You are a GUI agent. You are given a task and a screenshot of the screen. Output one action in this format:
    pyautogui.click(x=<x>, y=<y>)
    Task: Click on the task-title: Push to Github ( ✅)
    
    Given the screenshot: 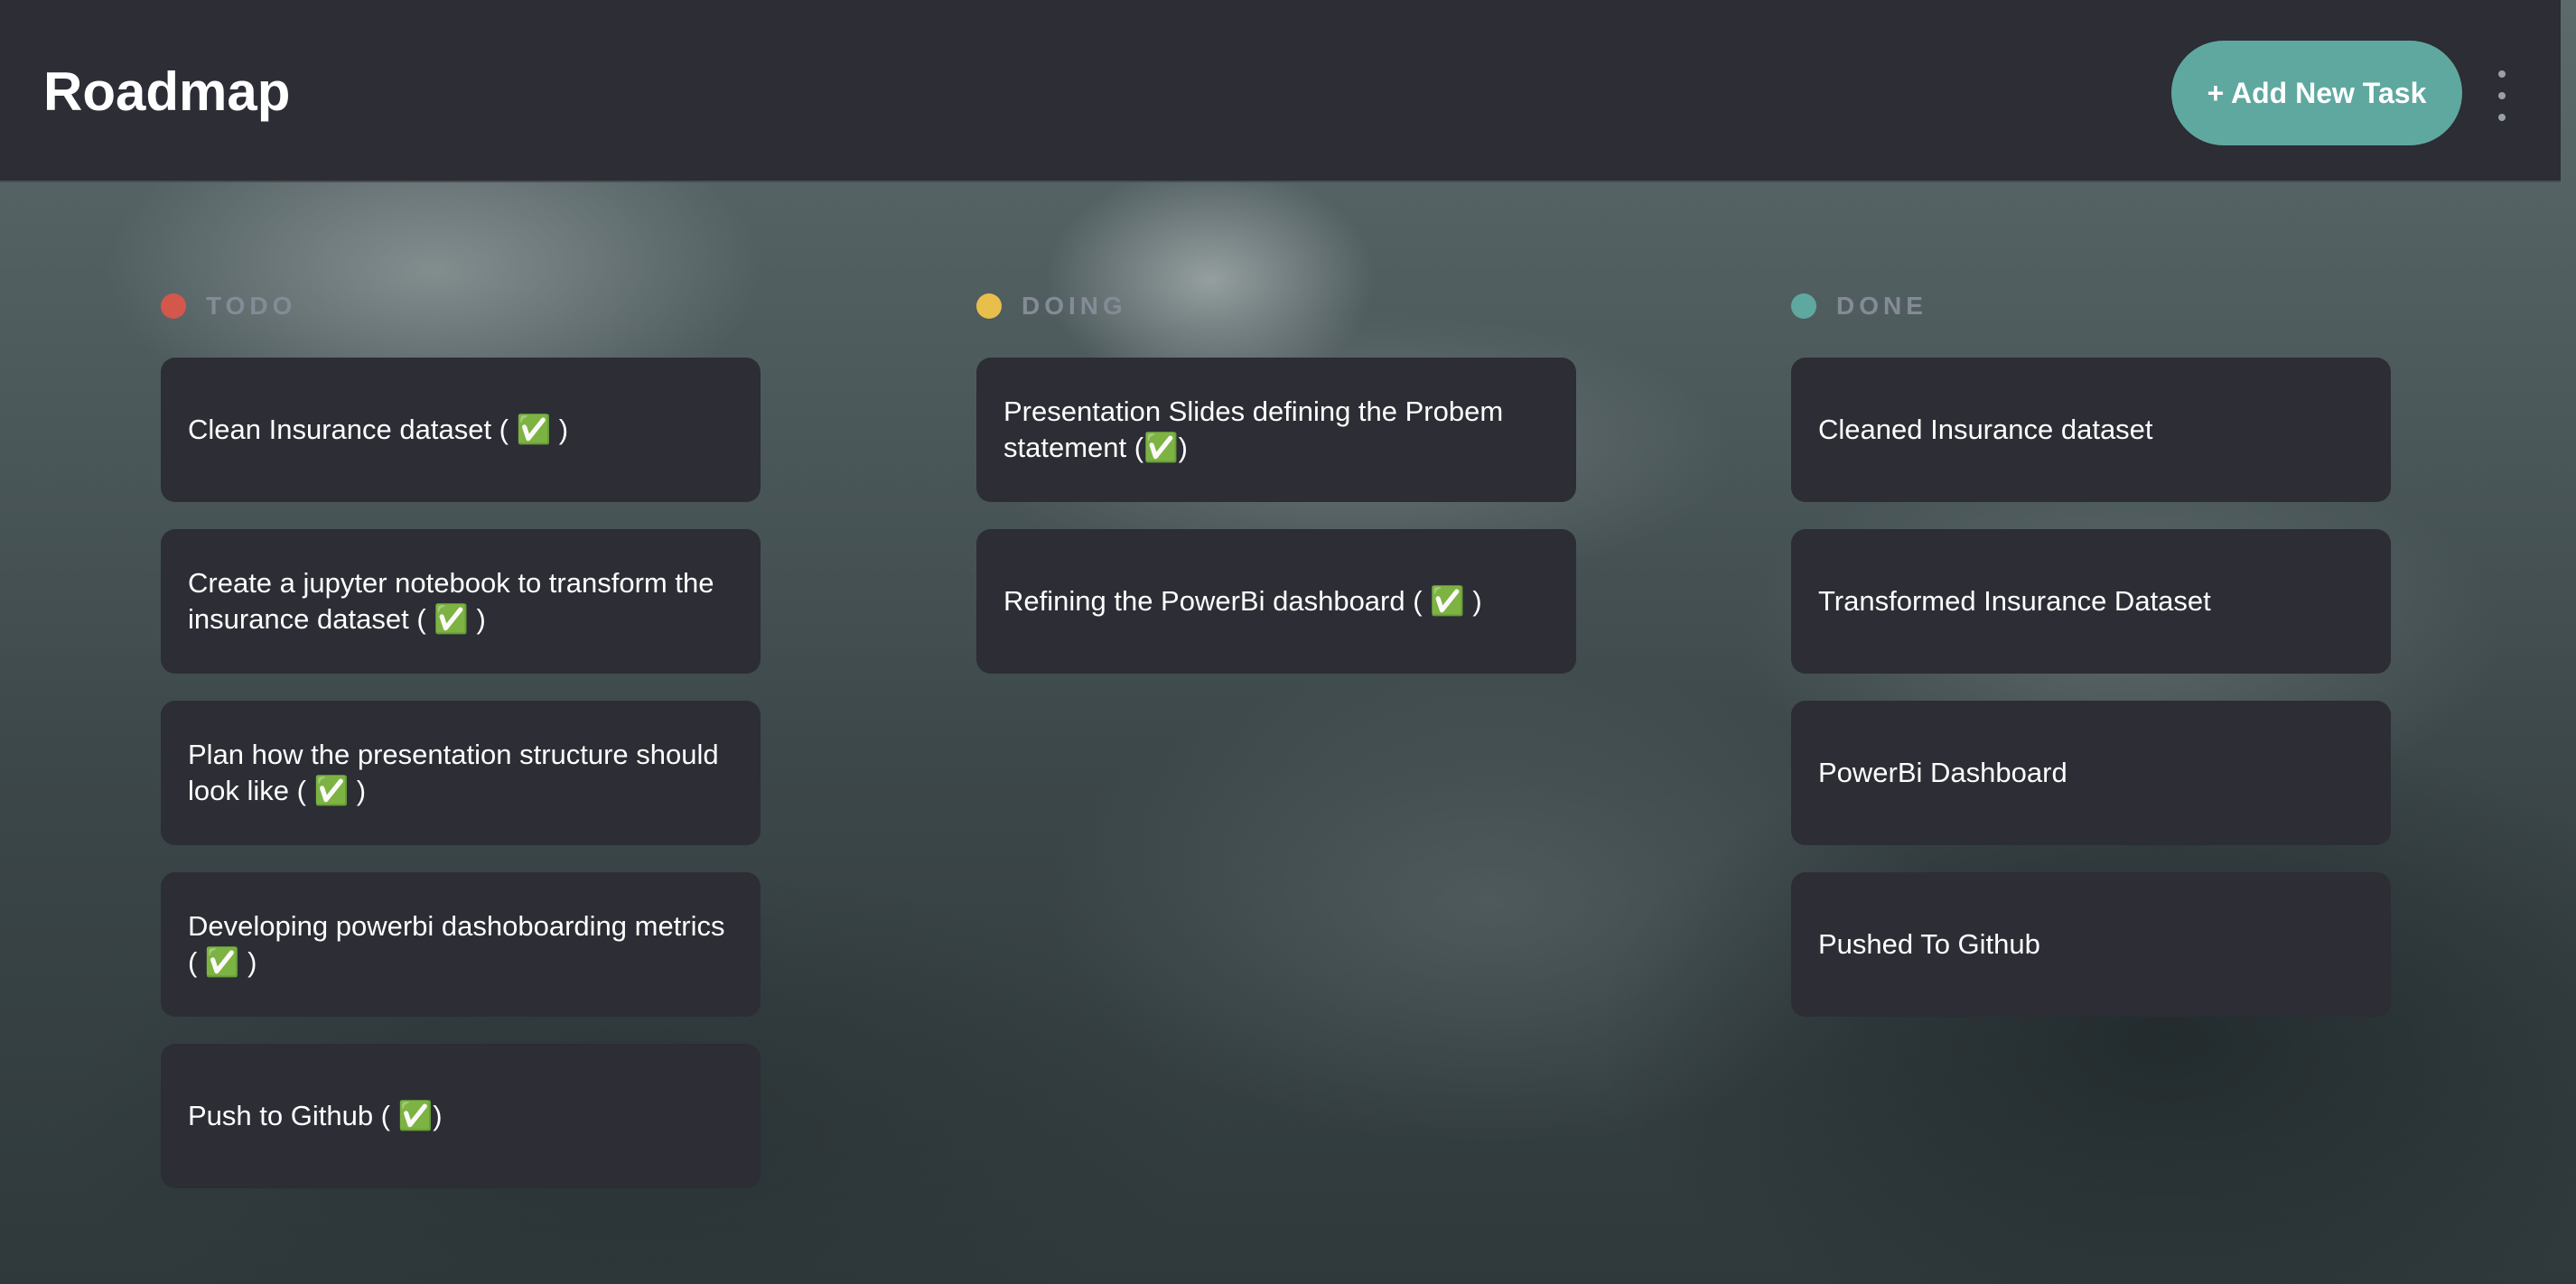 What is the action you would take?
    pyautogui.click(x=315, y=1115)
    